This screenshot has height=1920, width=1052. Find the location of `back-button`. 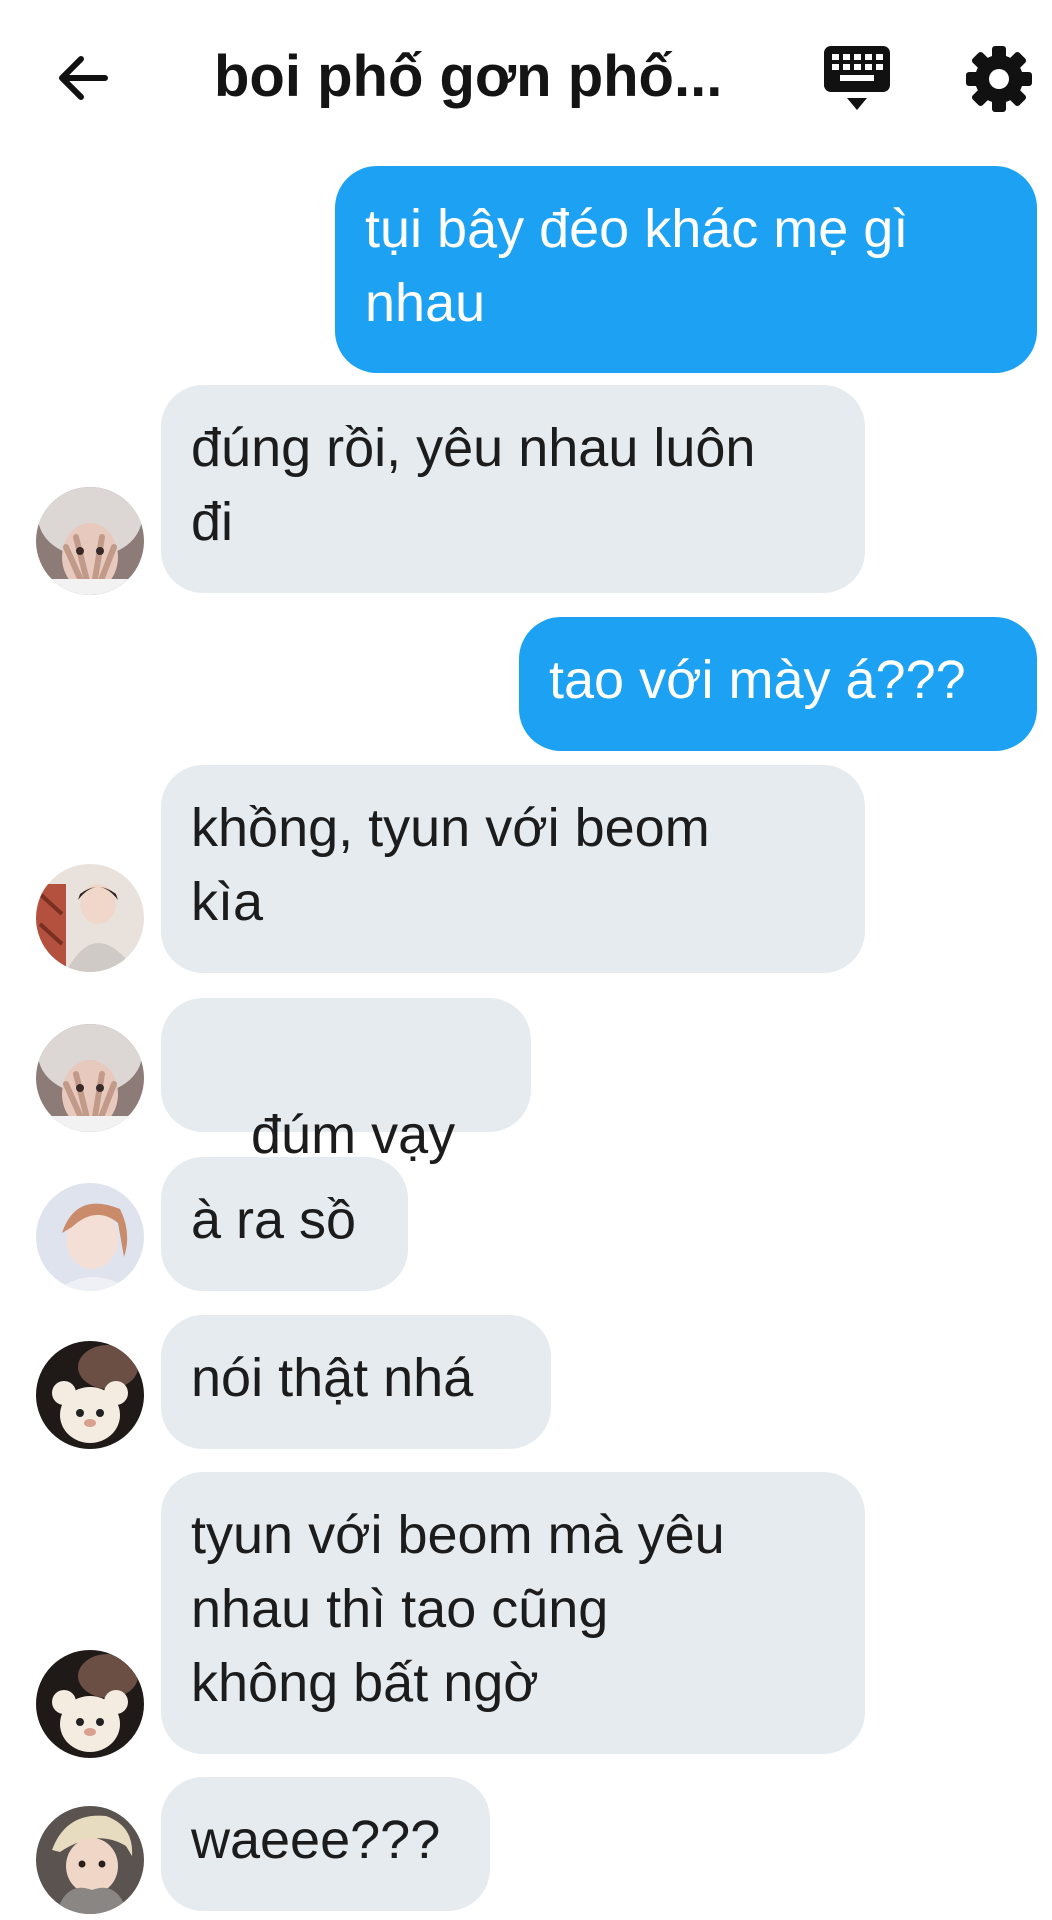

back-button is located at coordinates (83, 78).